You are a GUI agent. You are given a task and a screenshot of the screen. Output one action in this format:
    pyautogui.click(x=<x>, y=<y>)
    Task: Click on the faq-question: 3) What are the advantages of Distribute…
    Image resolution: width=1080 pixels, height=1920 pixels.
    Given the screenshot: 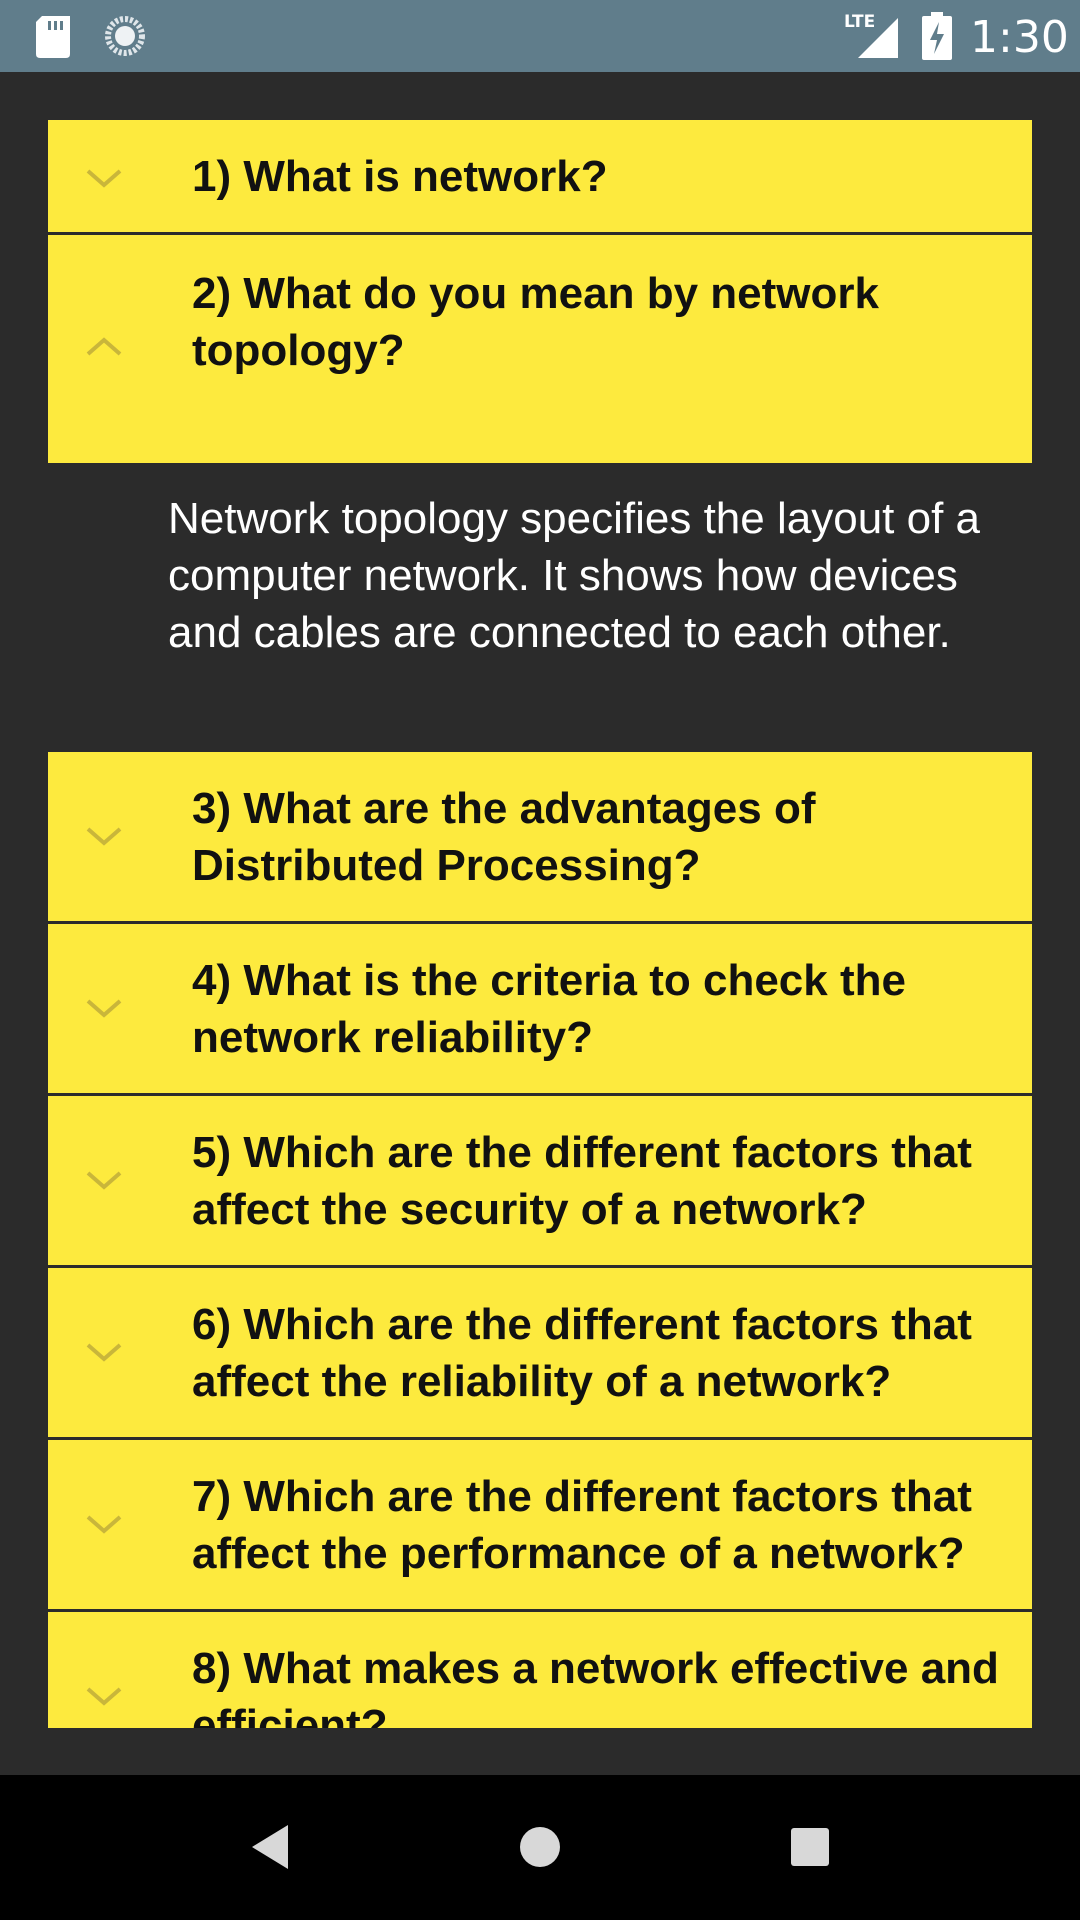 What is the action you would take?
    pyautogui.click(x=504, y=837)
    